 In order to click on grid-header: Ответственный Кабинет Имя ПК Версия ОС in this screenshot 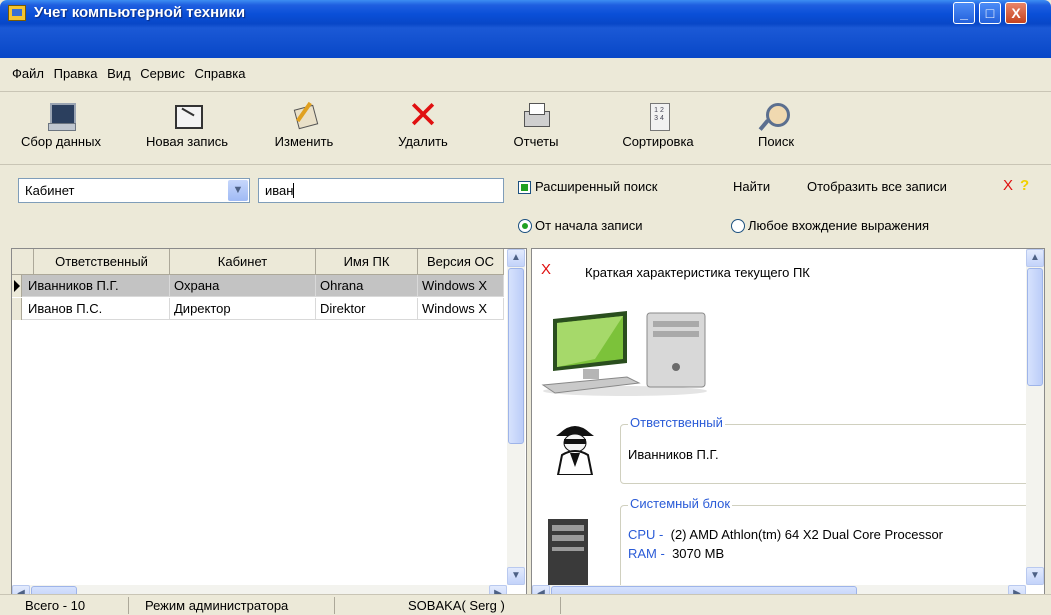, I will do `click(258, 262)`.